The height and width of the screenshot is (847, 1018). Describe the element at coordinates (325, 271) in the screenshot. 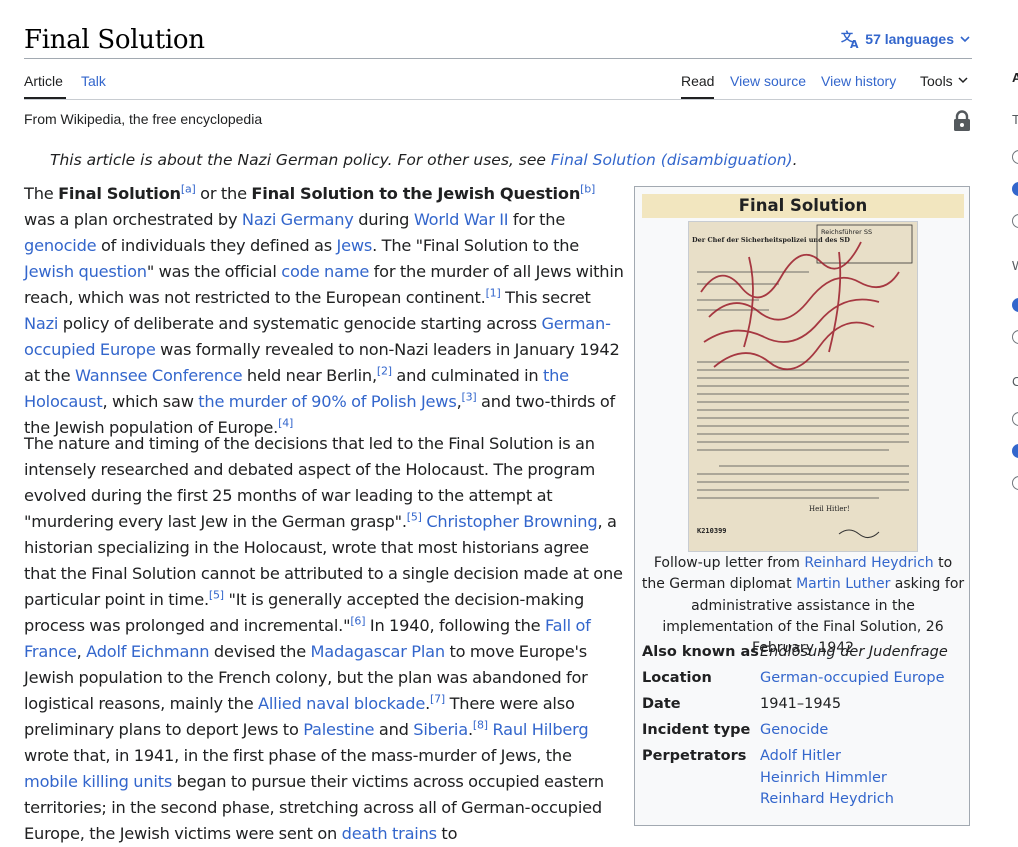

I see `link-code-name: code name` at that location.